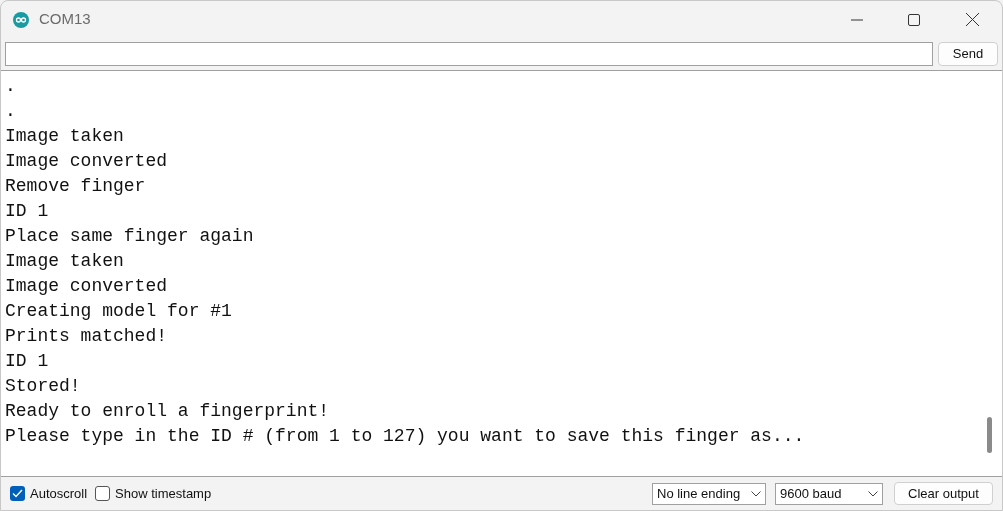 The width and height of the screenshot is (1003, 511). What do you see at coordinates (21, 19) in the screenshot?
I see `app-logo-icon` at bounding box center [21, 19].